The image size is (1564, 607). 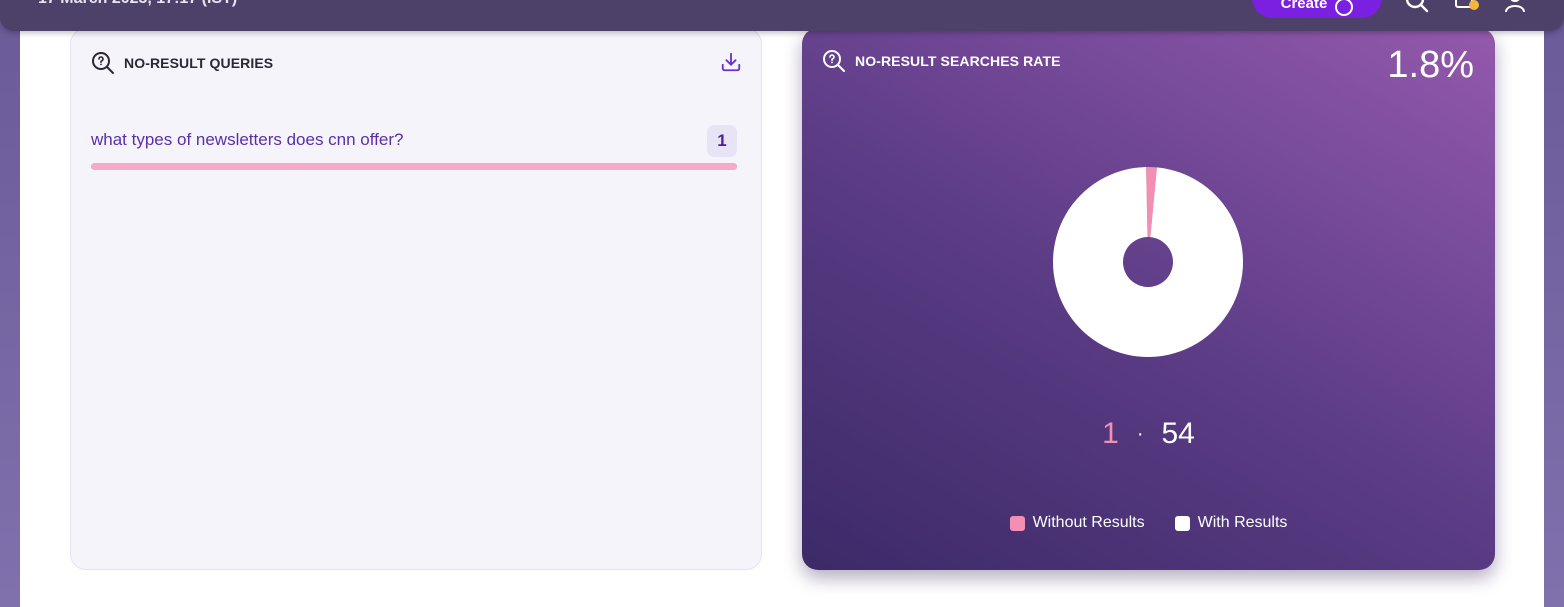 I want to click on query-count-badge: 1, so click(x=722, y=141).